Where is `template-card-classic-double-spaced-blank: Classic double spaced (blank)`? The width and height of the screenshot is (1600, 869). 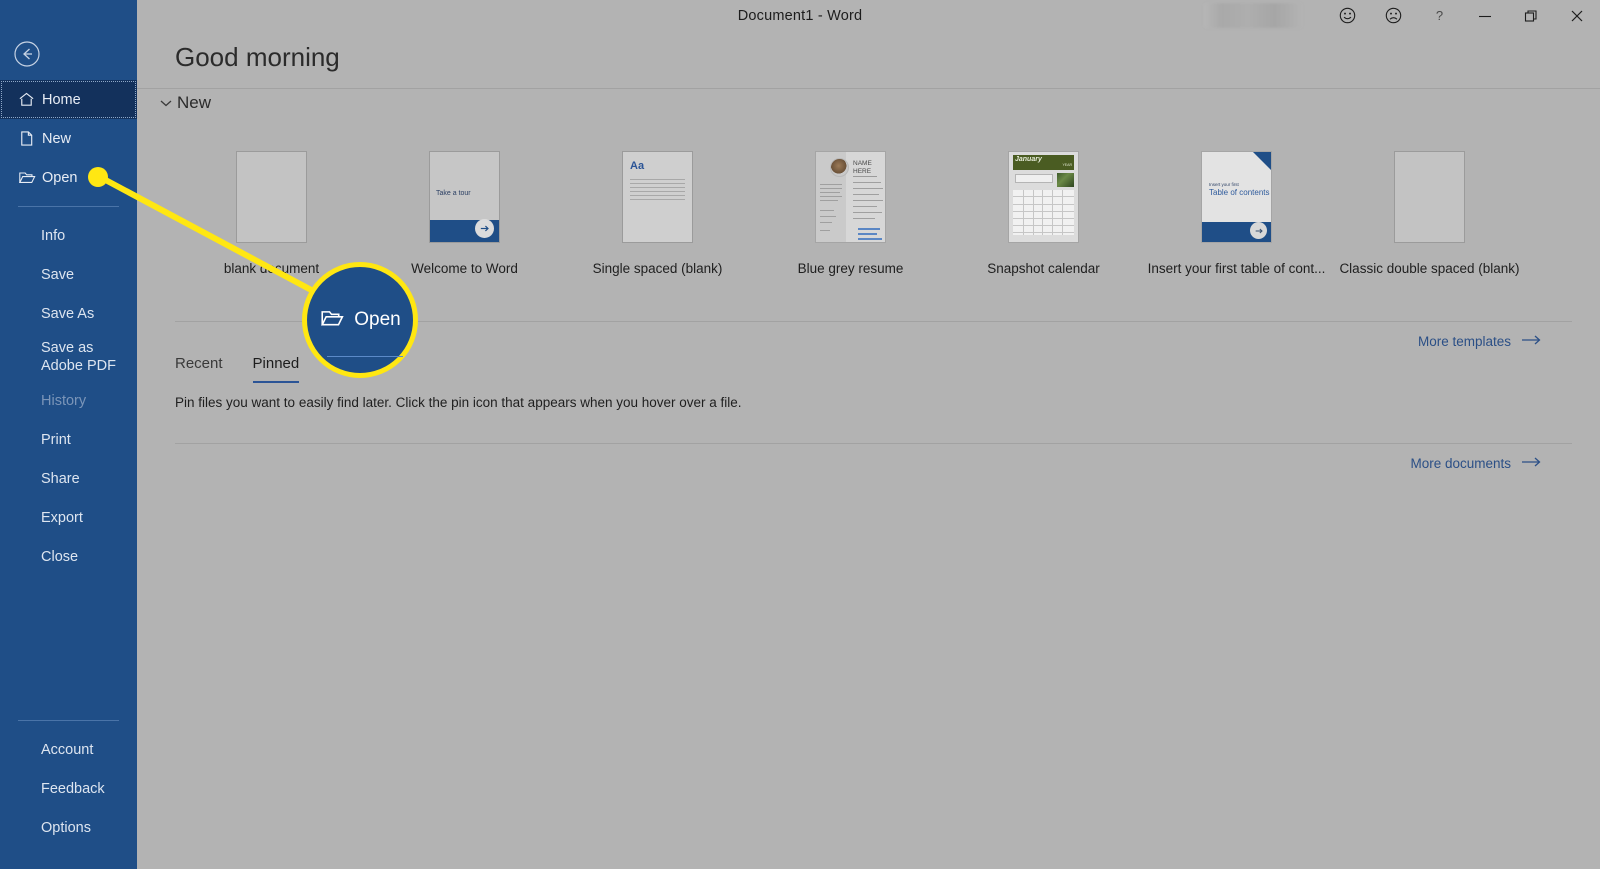
template-card-classic-double-spaced-blank: Classic double spaced (blank) is located at coordinates (1429, 207).